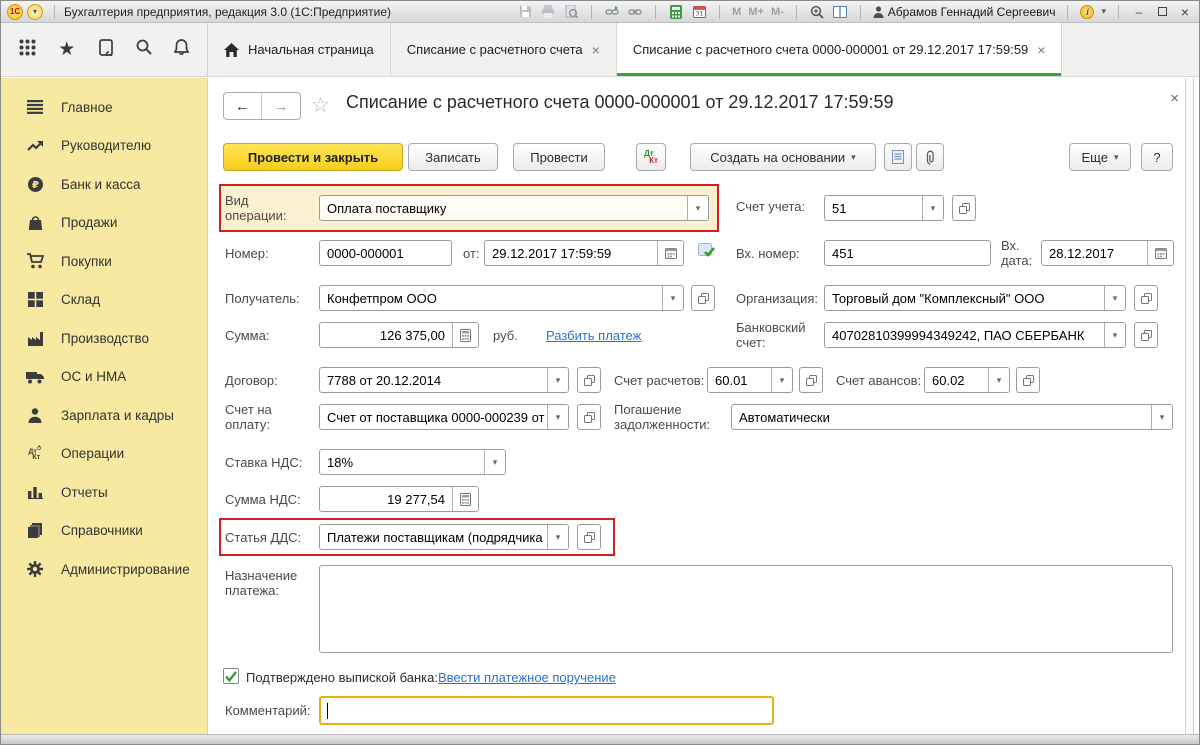  Describe the element at coordinates (313, 157) in the screenshot. I see `post-and-close-button: Провести и закрыть` at that location.